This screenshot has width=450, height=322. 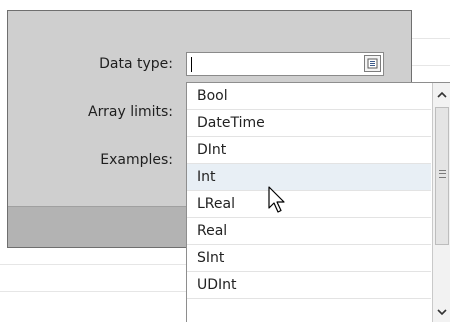 I want to click on grip-icon, so click(x=442, y=174).